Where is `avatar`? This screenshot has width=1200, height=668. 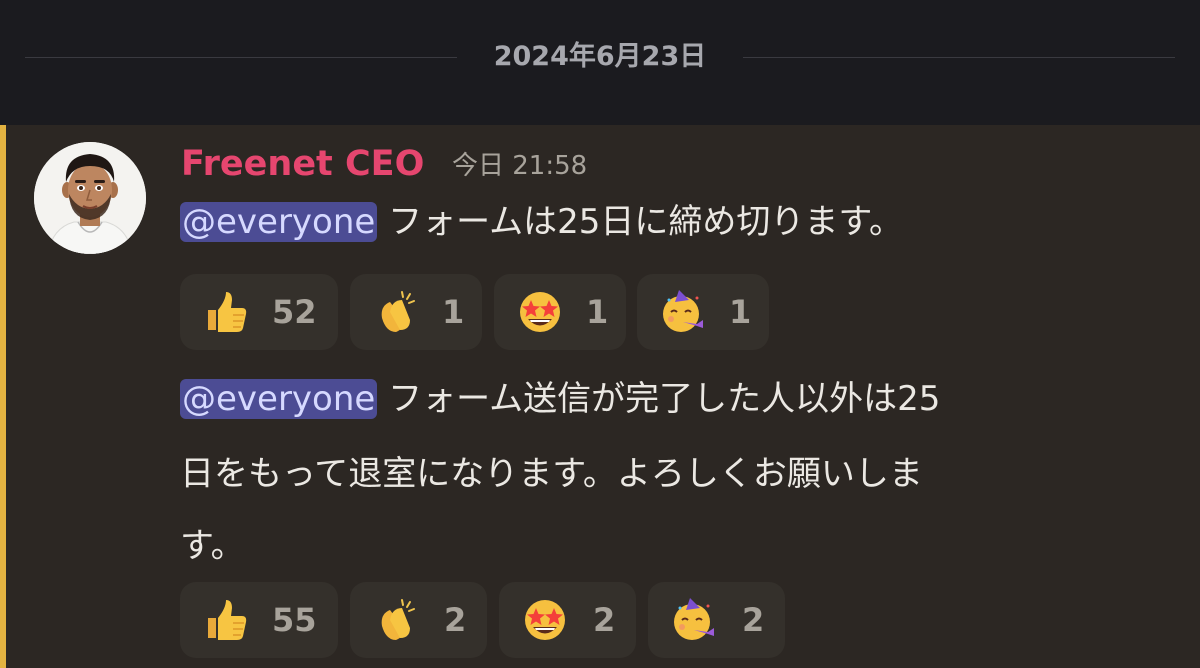
avatar is located at coordinates (90, 198).